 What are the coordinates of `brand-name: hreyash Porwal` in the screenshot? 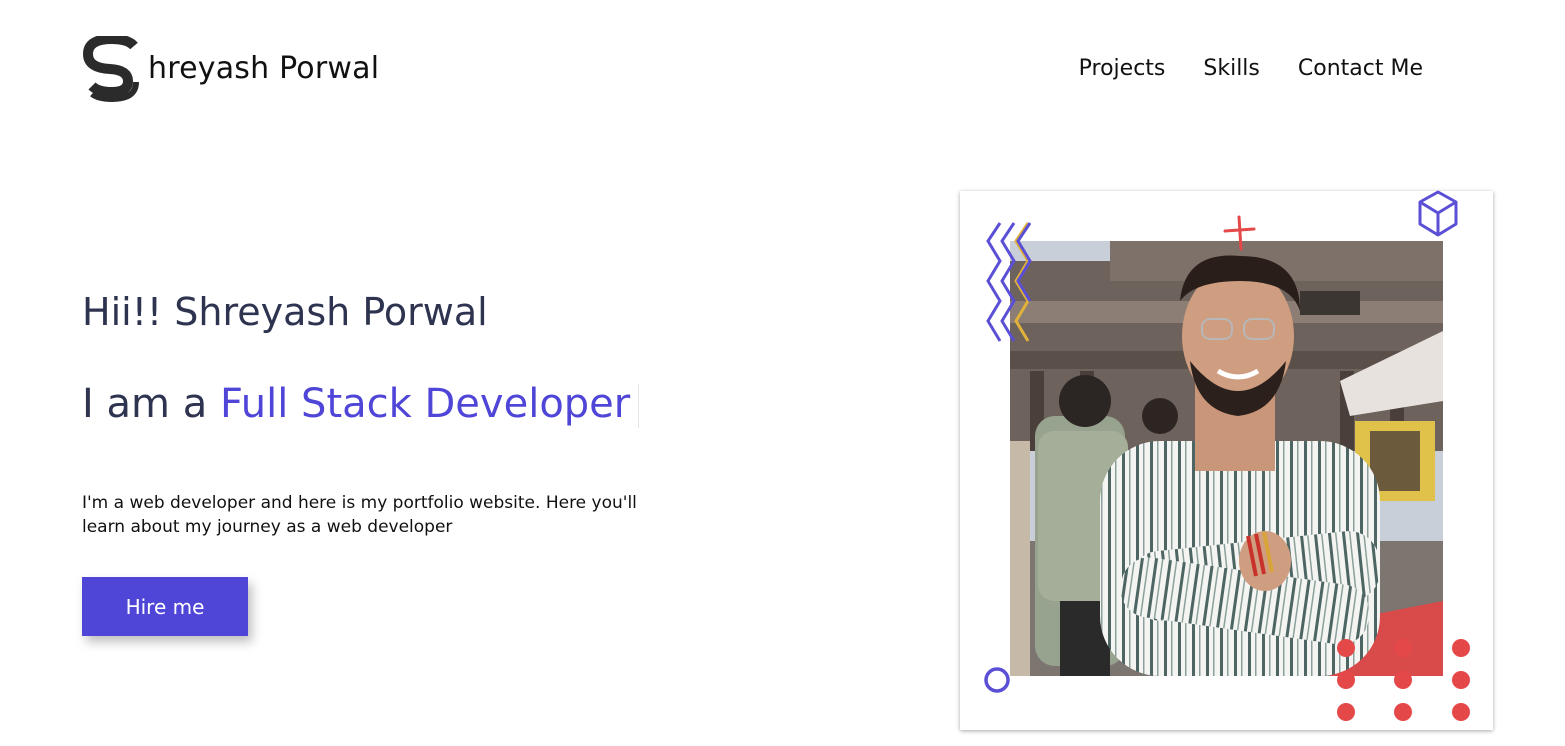 It's located at (264, 68).